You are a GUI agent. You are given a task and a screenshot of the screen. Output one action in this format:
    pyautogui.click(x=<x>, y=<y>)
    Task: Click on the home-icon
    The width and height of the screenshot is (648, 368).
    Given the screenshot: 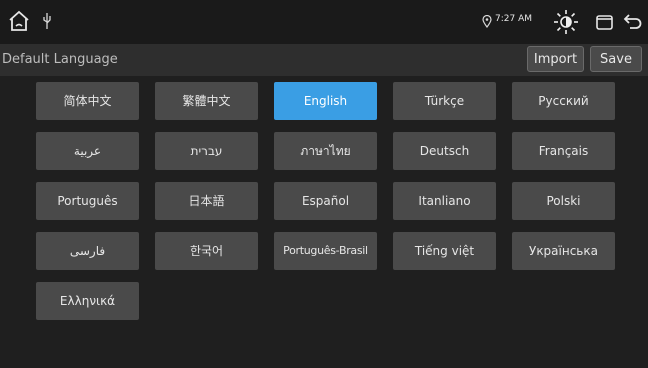 What is the action you would take?
    pyautogui.click(x=19, y=21)
    